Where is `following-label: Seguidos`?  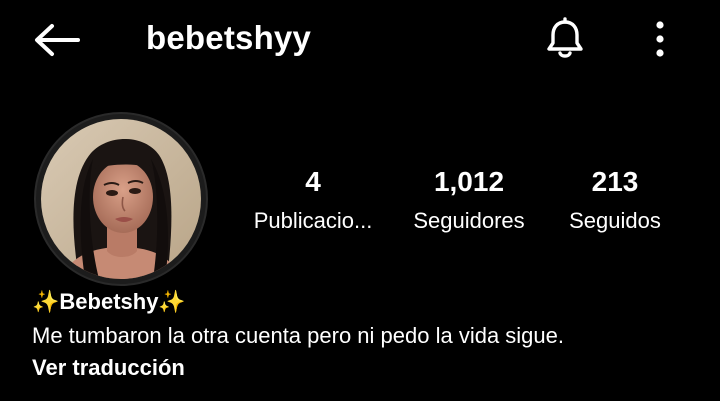
following-label: Seguidos is located at coordinates (615, 220).